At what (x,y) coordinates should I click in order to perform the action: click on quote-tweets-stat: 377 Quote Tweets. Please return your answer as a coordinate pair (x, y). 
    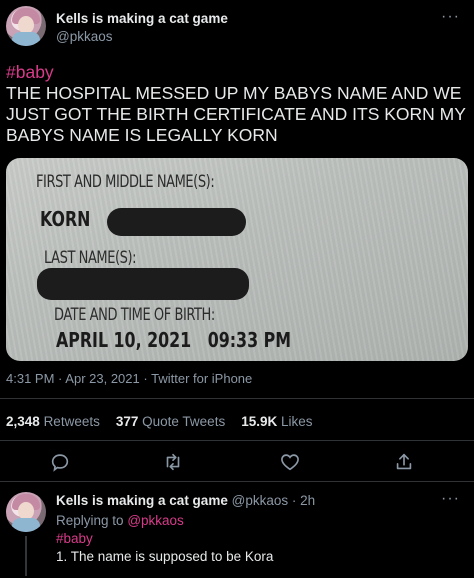
    Looking at the image, I should click on (170, 421).